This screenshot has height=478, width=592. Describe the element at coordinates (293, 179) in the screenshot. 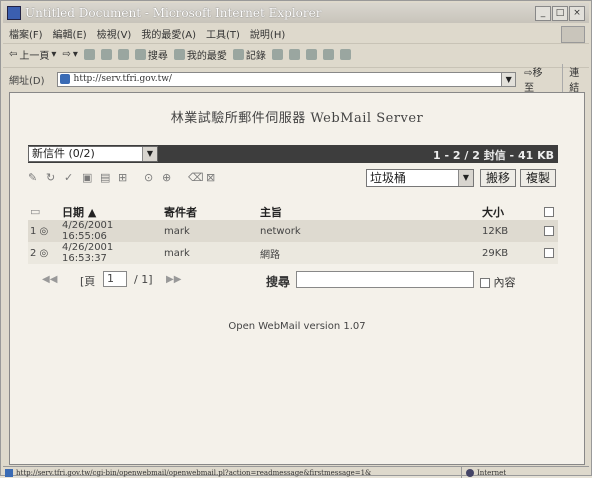

I see `action-icons: ✎ ↻ ✓ ▣ ▤ ⊞ ⊙ ⊕ ⌫ ⊠ 垃圾桶 ▼ 搬移 複製` at that location.